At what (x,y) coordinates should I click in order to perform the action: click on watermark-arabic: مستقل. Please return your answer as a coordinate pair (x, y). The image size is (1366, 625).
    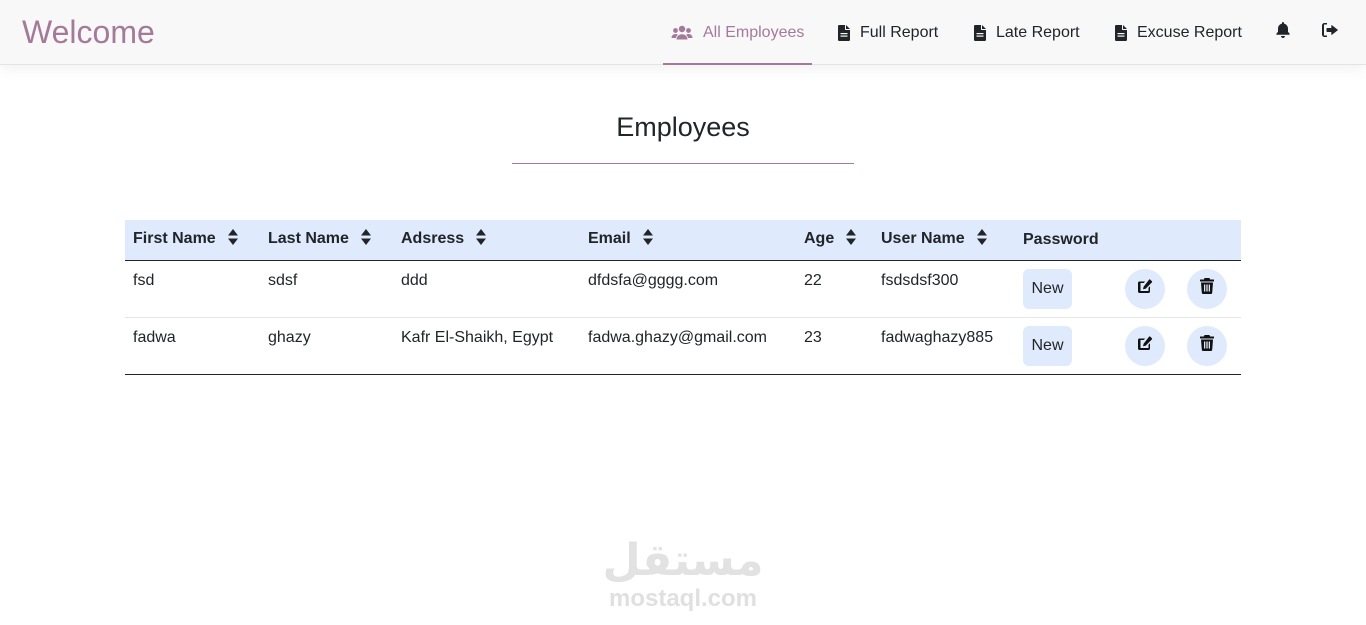
    Looking at the image, I should click on (683, 560).